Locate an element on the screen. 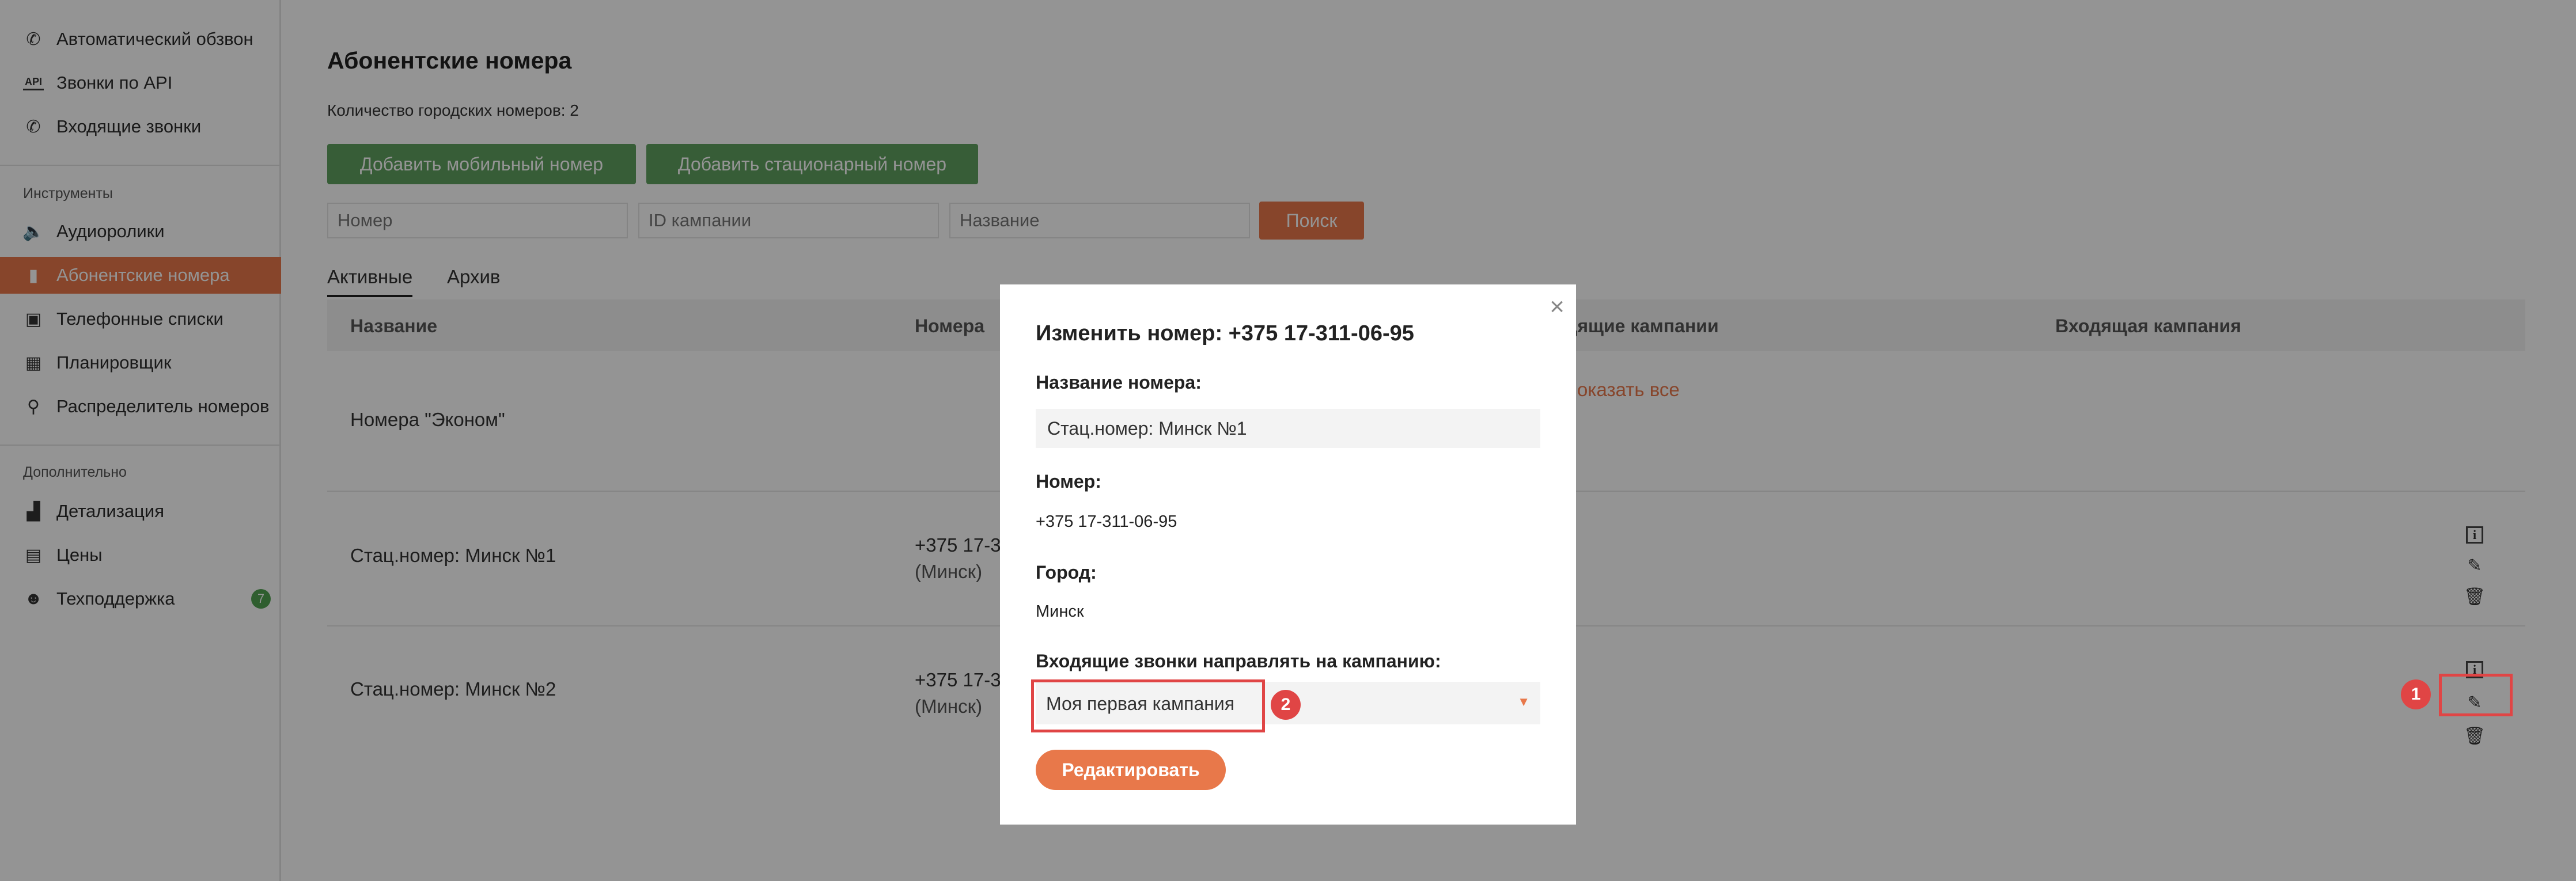  modal-title: Изменить номер: +375 17-311-06-95 is located at coordinates (1225, 333).